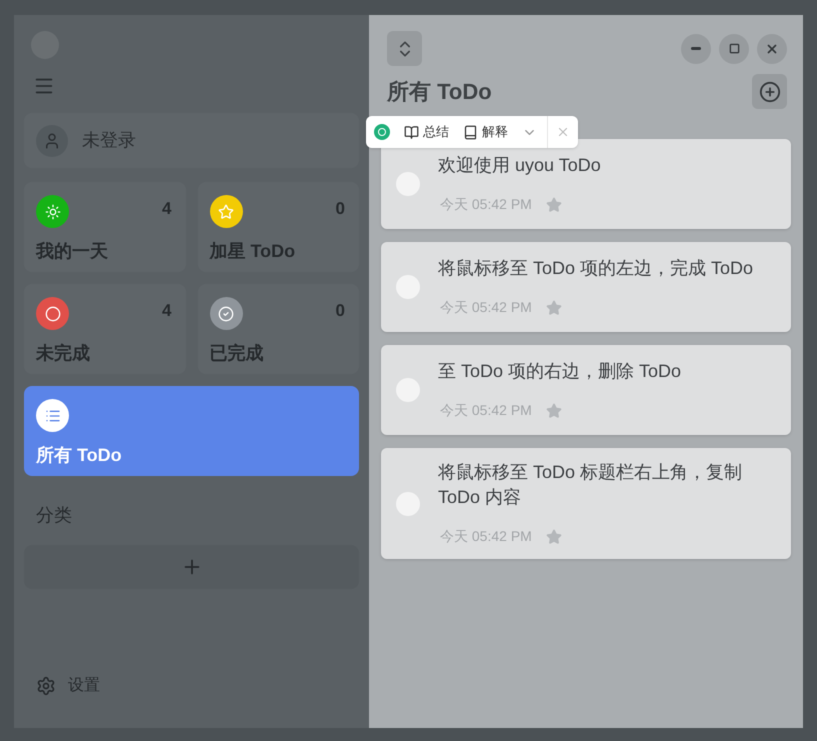  I want to click on todo-text: 至 ToDo 项的右边，删除 ToDo, so click(560, 371).